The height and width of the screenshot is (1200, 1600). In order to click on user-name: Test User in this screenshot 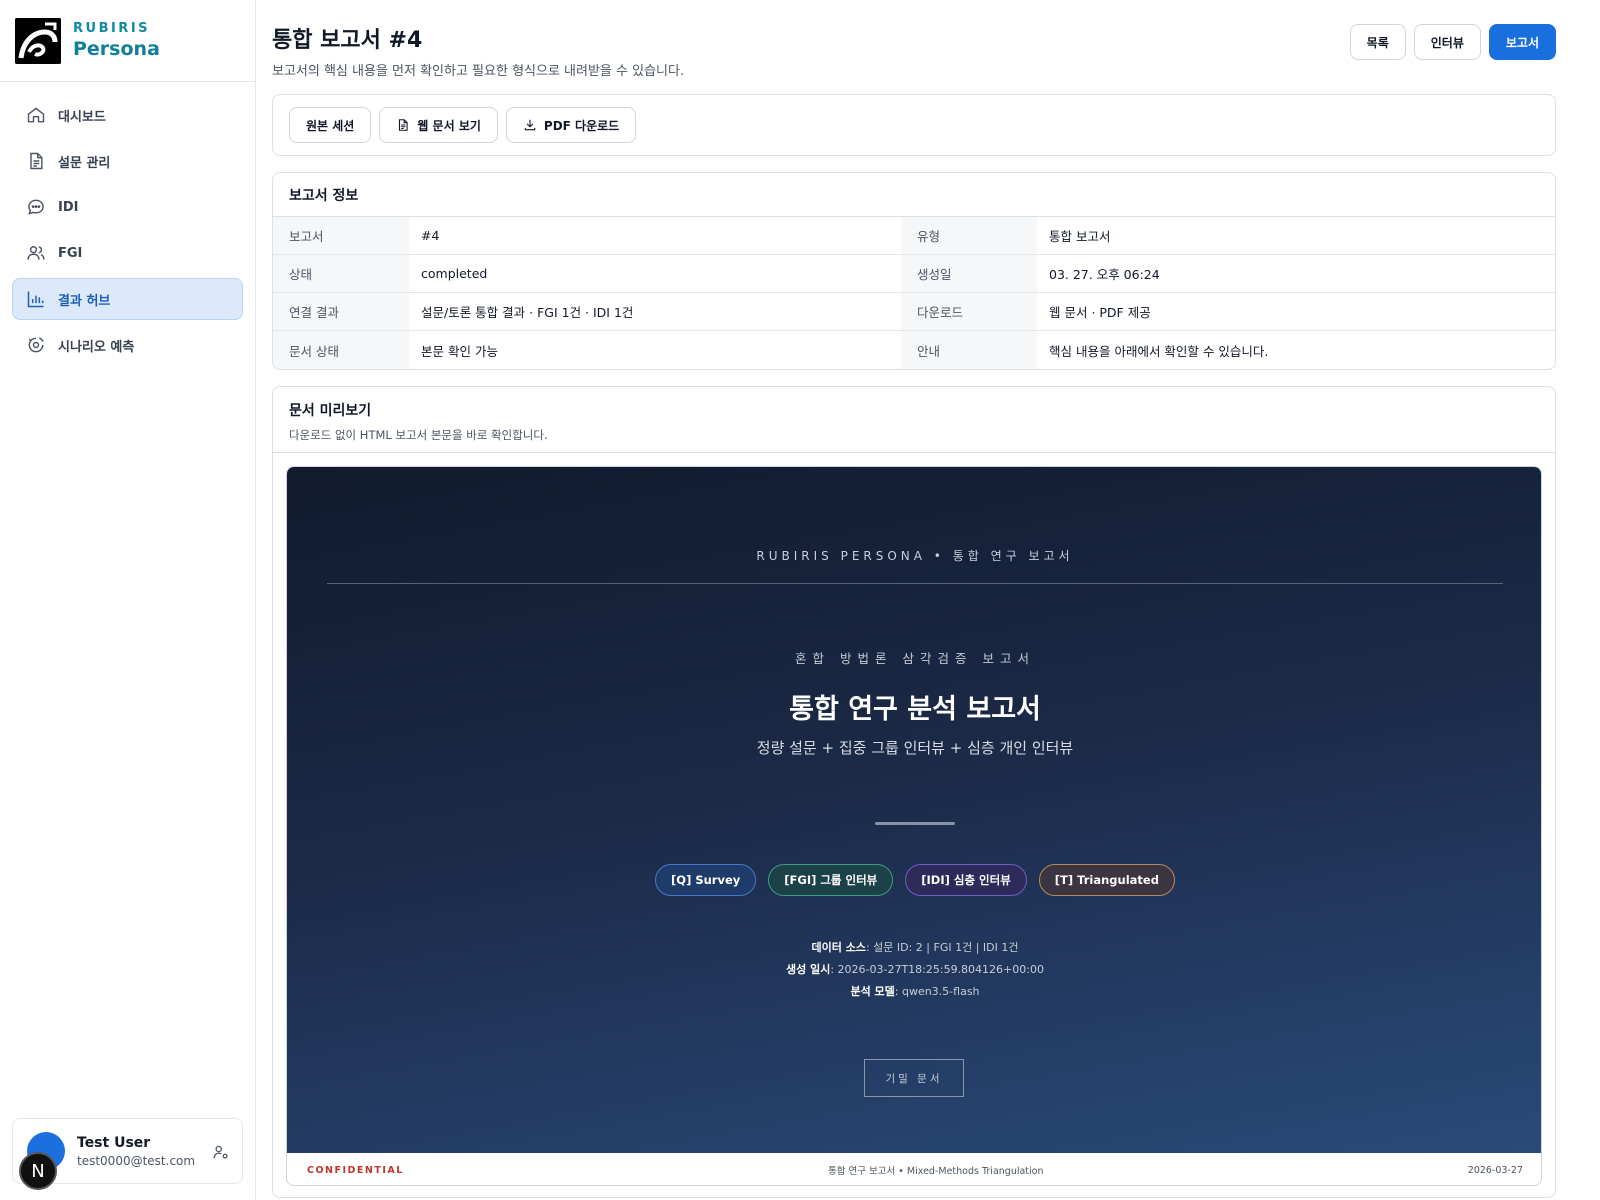, I will do `click(114, 1142)`.